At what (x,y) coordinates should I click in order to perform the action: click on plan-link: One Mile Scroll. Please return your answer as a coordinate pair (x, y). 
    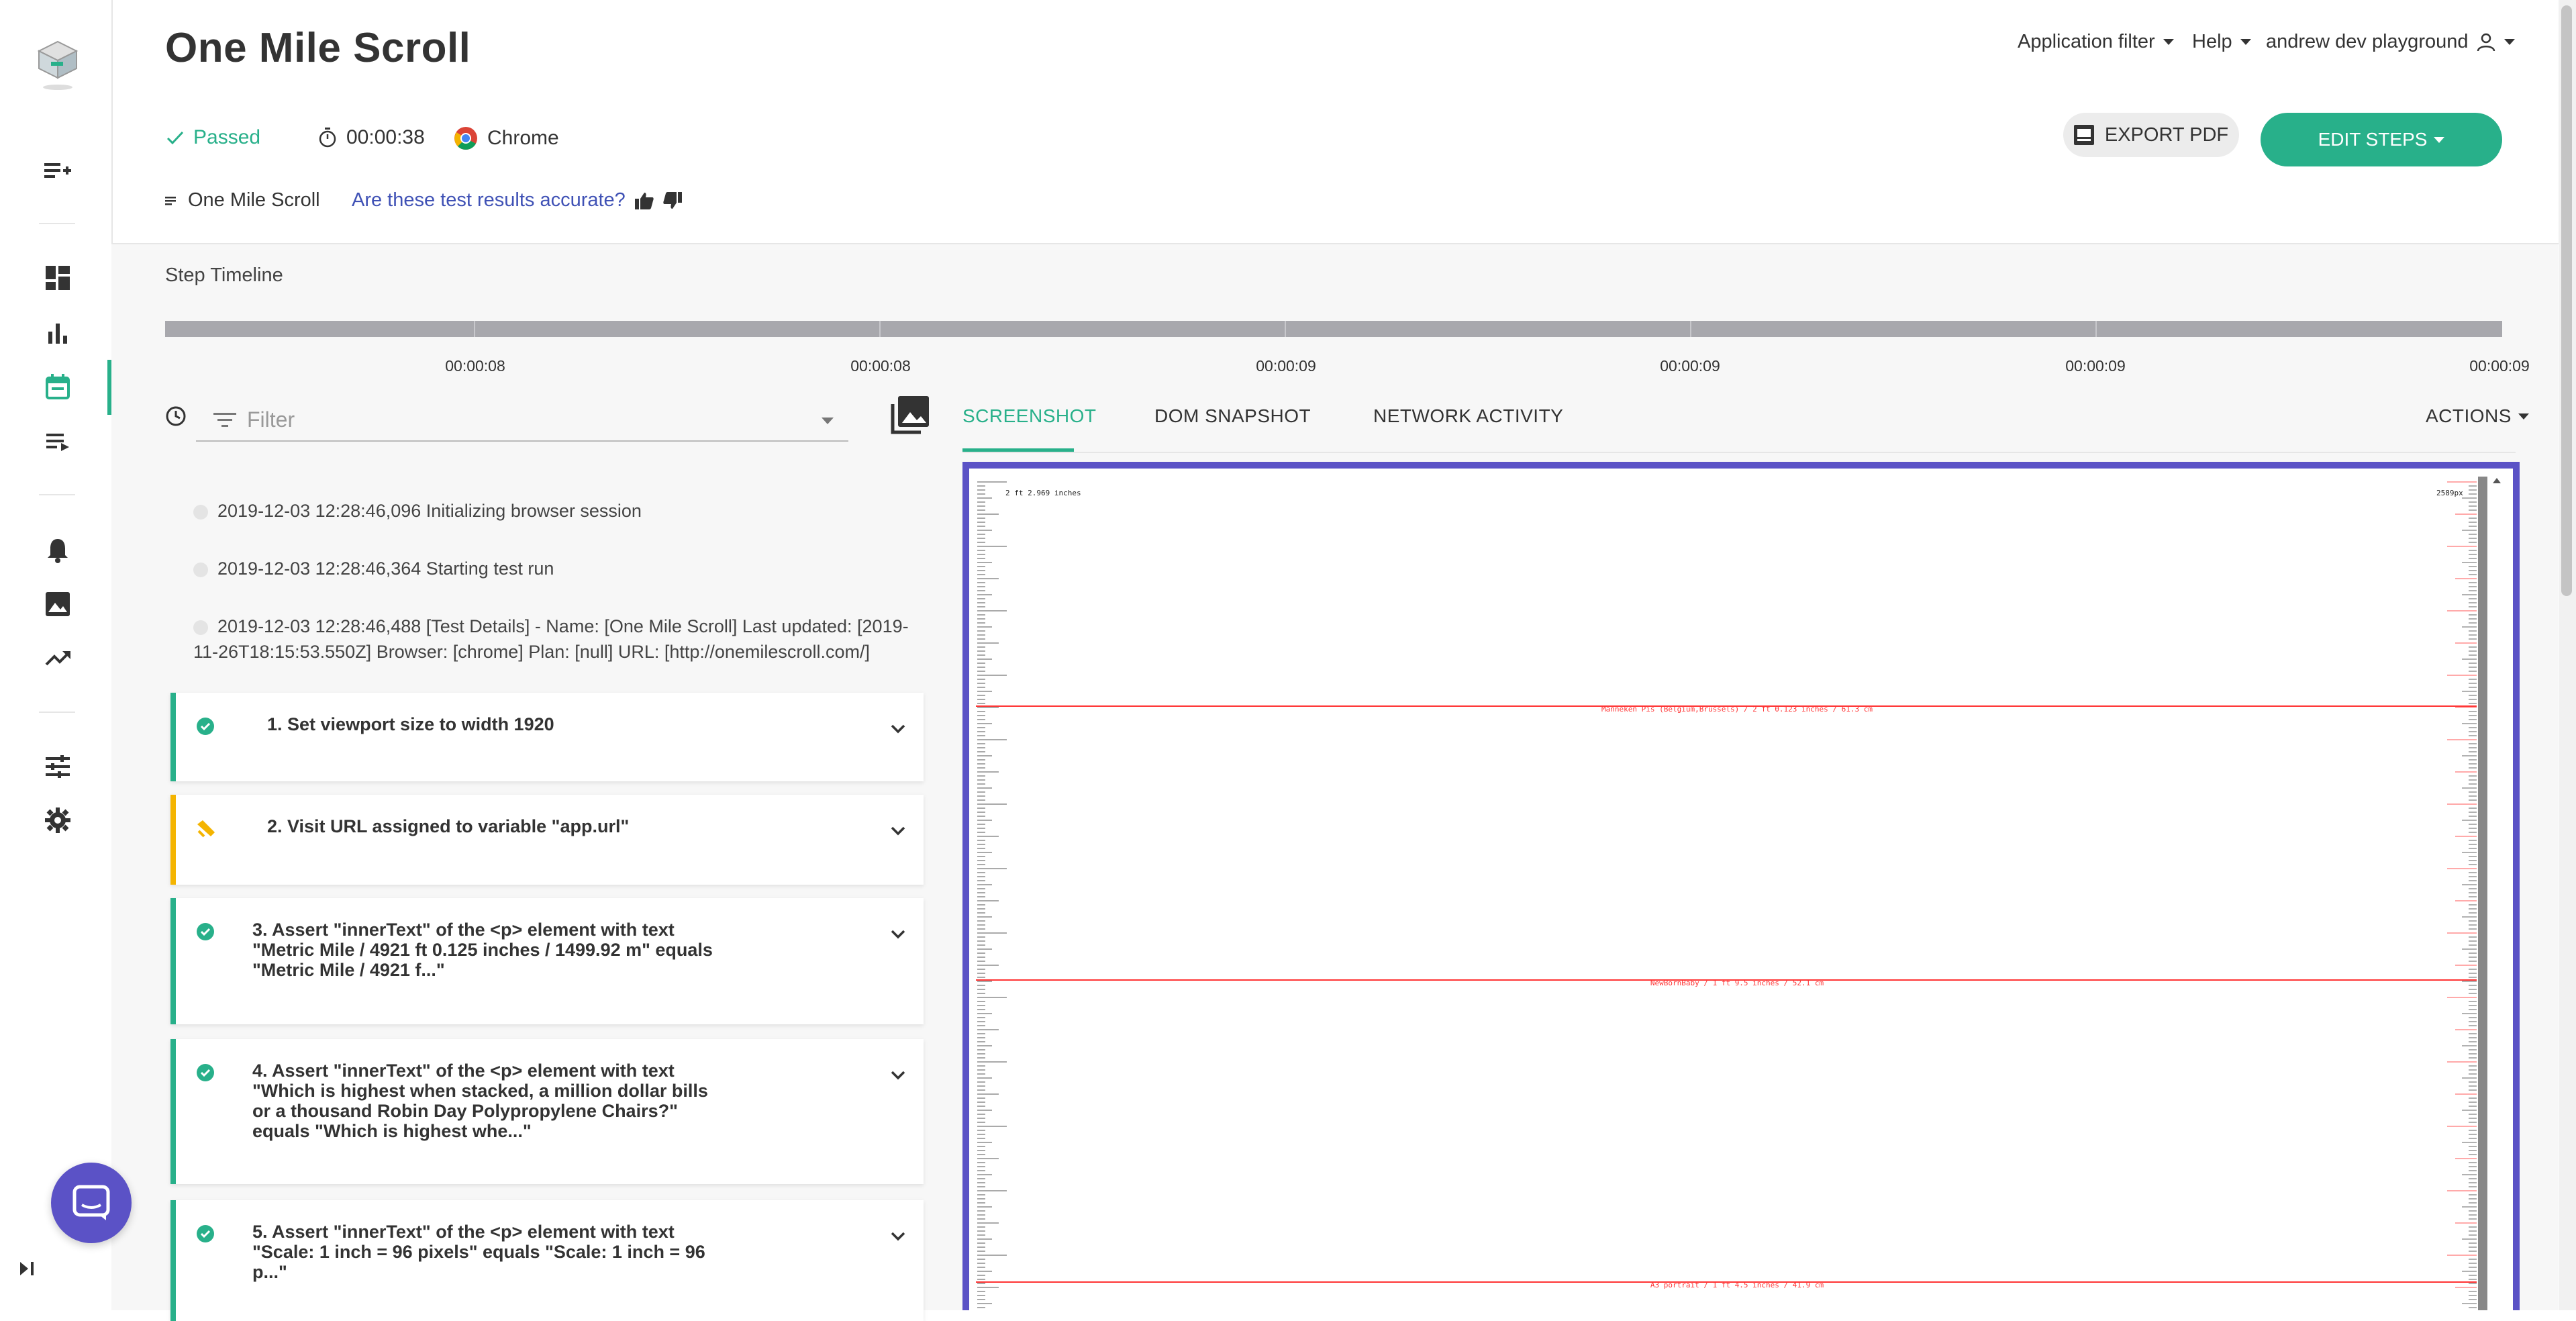
    Looking at the image, I should click on (242, 200).